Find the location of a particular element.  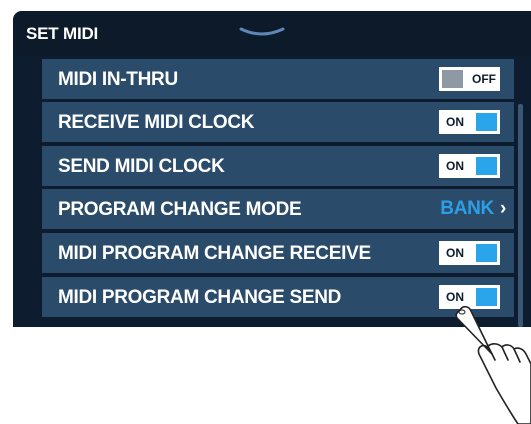

chevron-right-icon: › is located at coordinates (502, 208).